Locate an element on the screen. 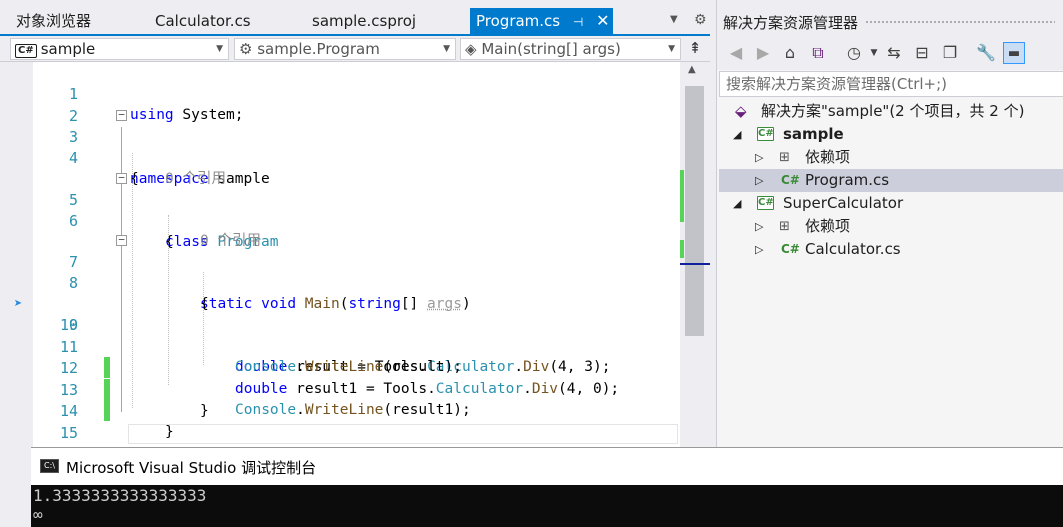 This screenshot has height=527, width=1063. caret-overview-mark is located at coordinates (695, 264).